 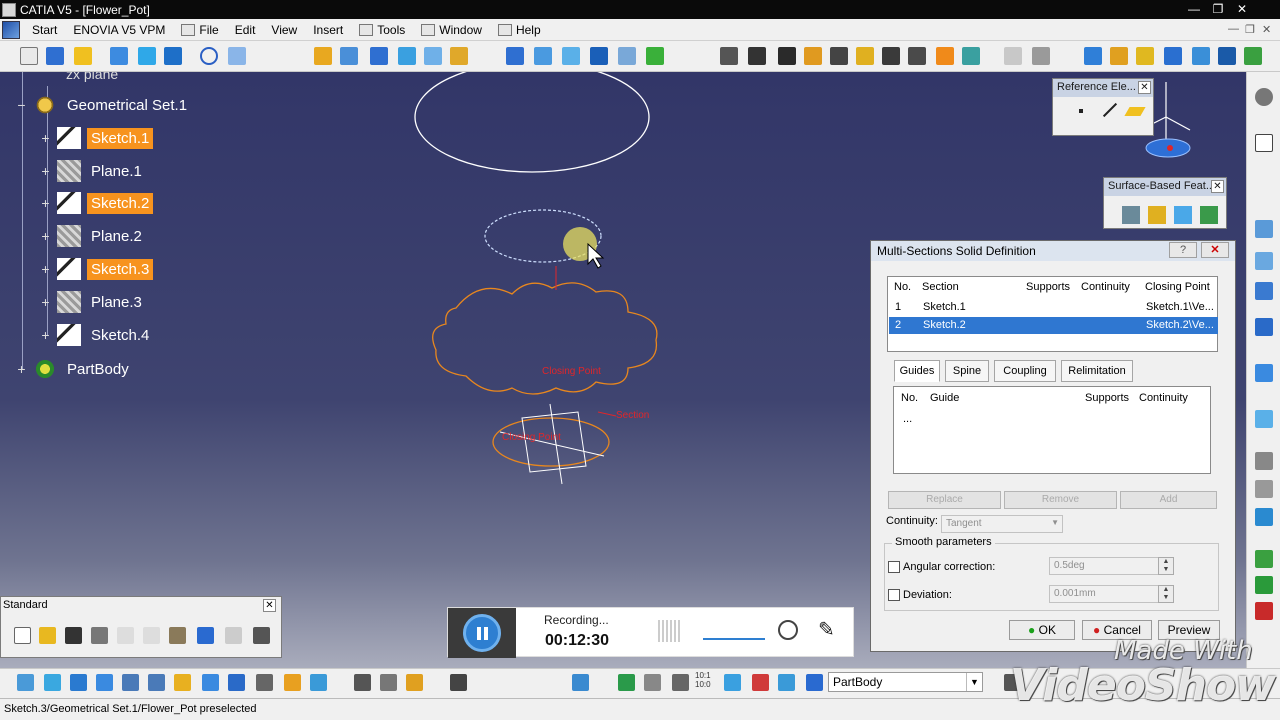 What do you see at coordinates (451, 30) in the screenshot?
I see `menu-window: Window` at bounding box center [451, 30].